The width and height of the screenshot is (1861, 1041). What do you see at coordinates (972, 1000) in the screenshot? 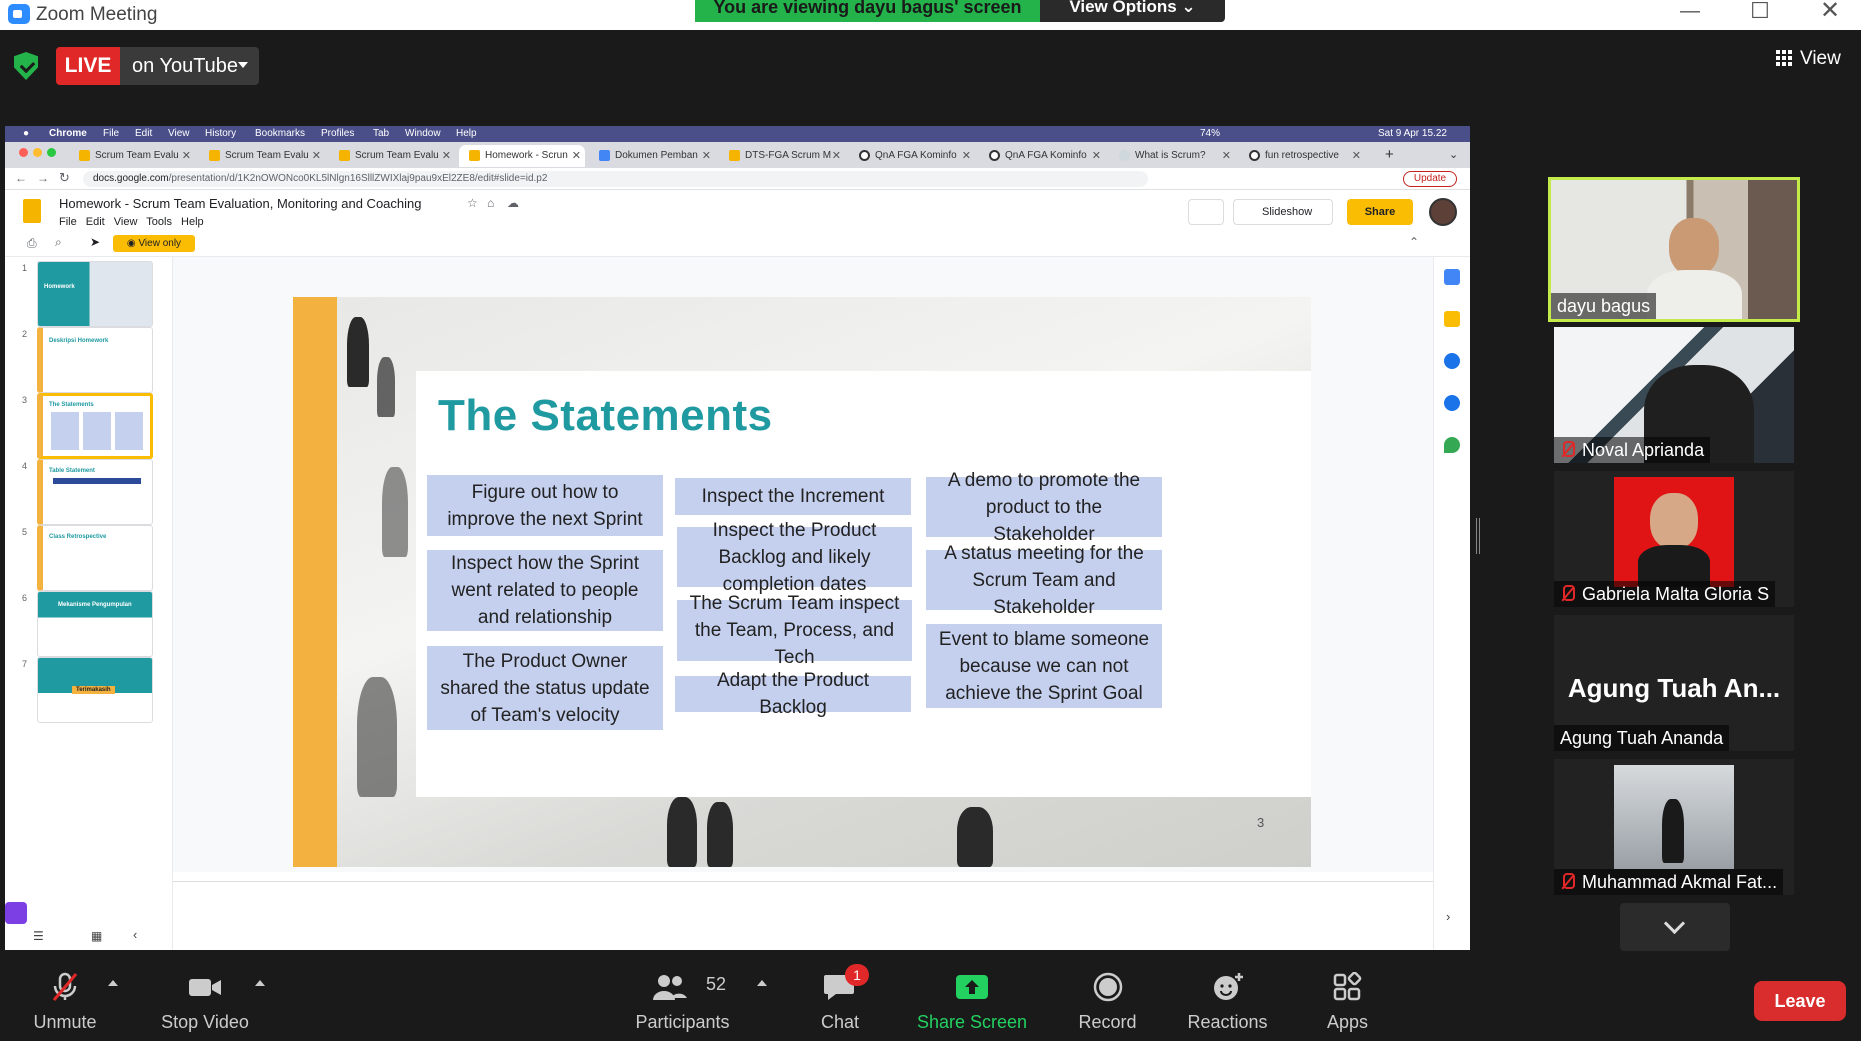
I see `share-screen-button: Share Screen` at bounding box center [972, 1000].